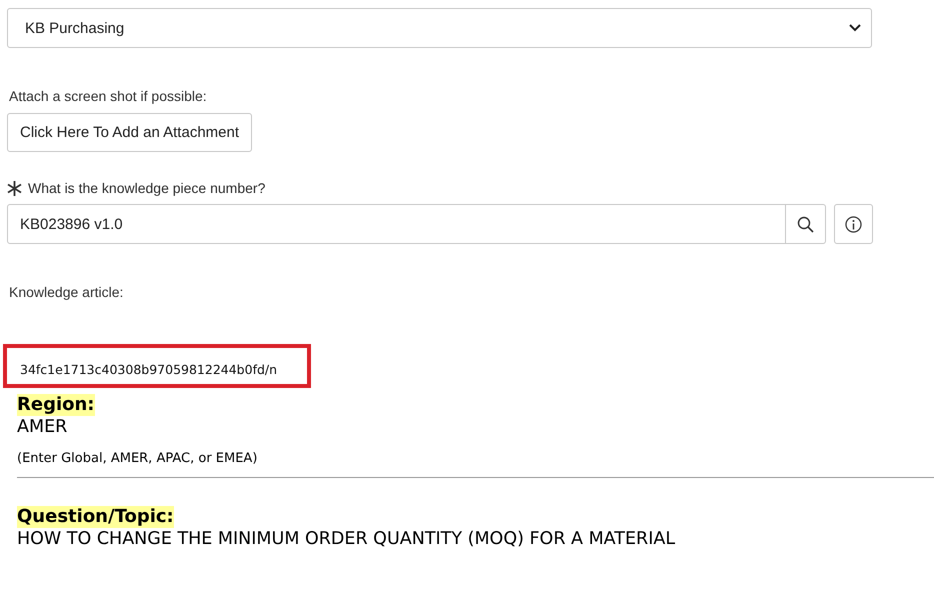 The height and width of the screenshot is (597, 934). What do you see at coordinates (346, 539) in the screenshot?
I see `section-value: HOW TO CHANGE THE MINIMUM ORDER QUANTITY (MOQ) FOR A MATERIAL` at bounding box center [346, 539].